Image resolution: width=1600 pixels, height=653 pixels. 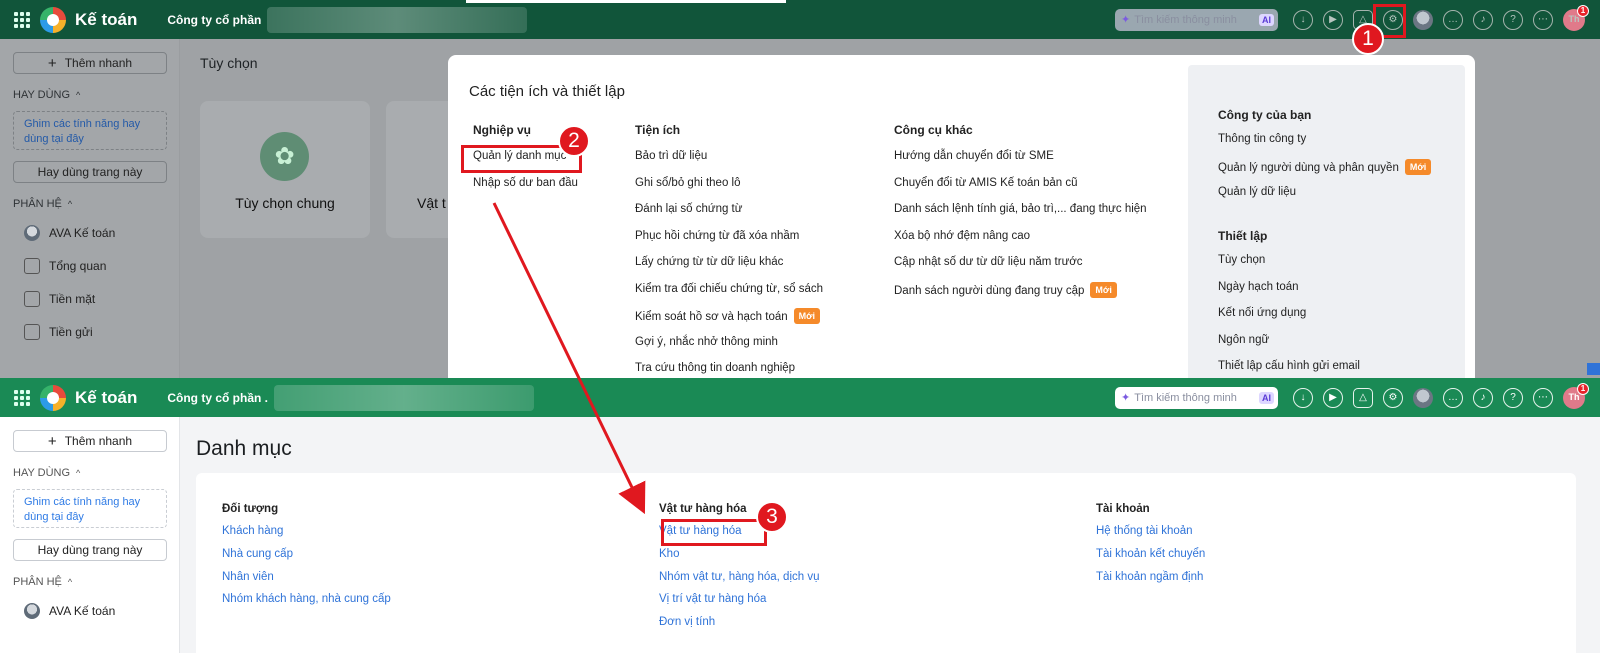 What do you see at coordinates (711, 317) in the screenshot?
I see `menu-item-label: Kiểm soát hồ sơ và hạch toán` at bounding box center [711, 317].